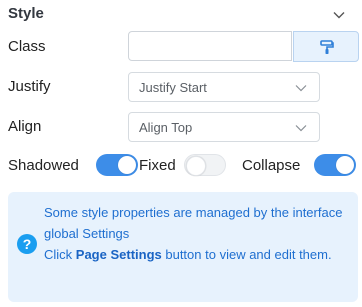  I want to click on page-settings-link: Page Settings, so click(118, 254).